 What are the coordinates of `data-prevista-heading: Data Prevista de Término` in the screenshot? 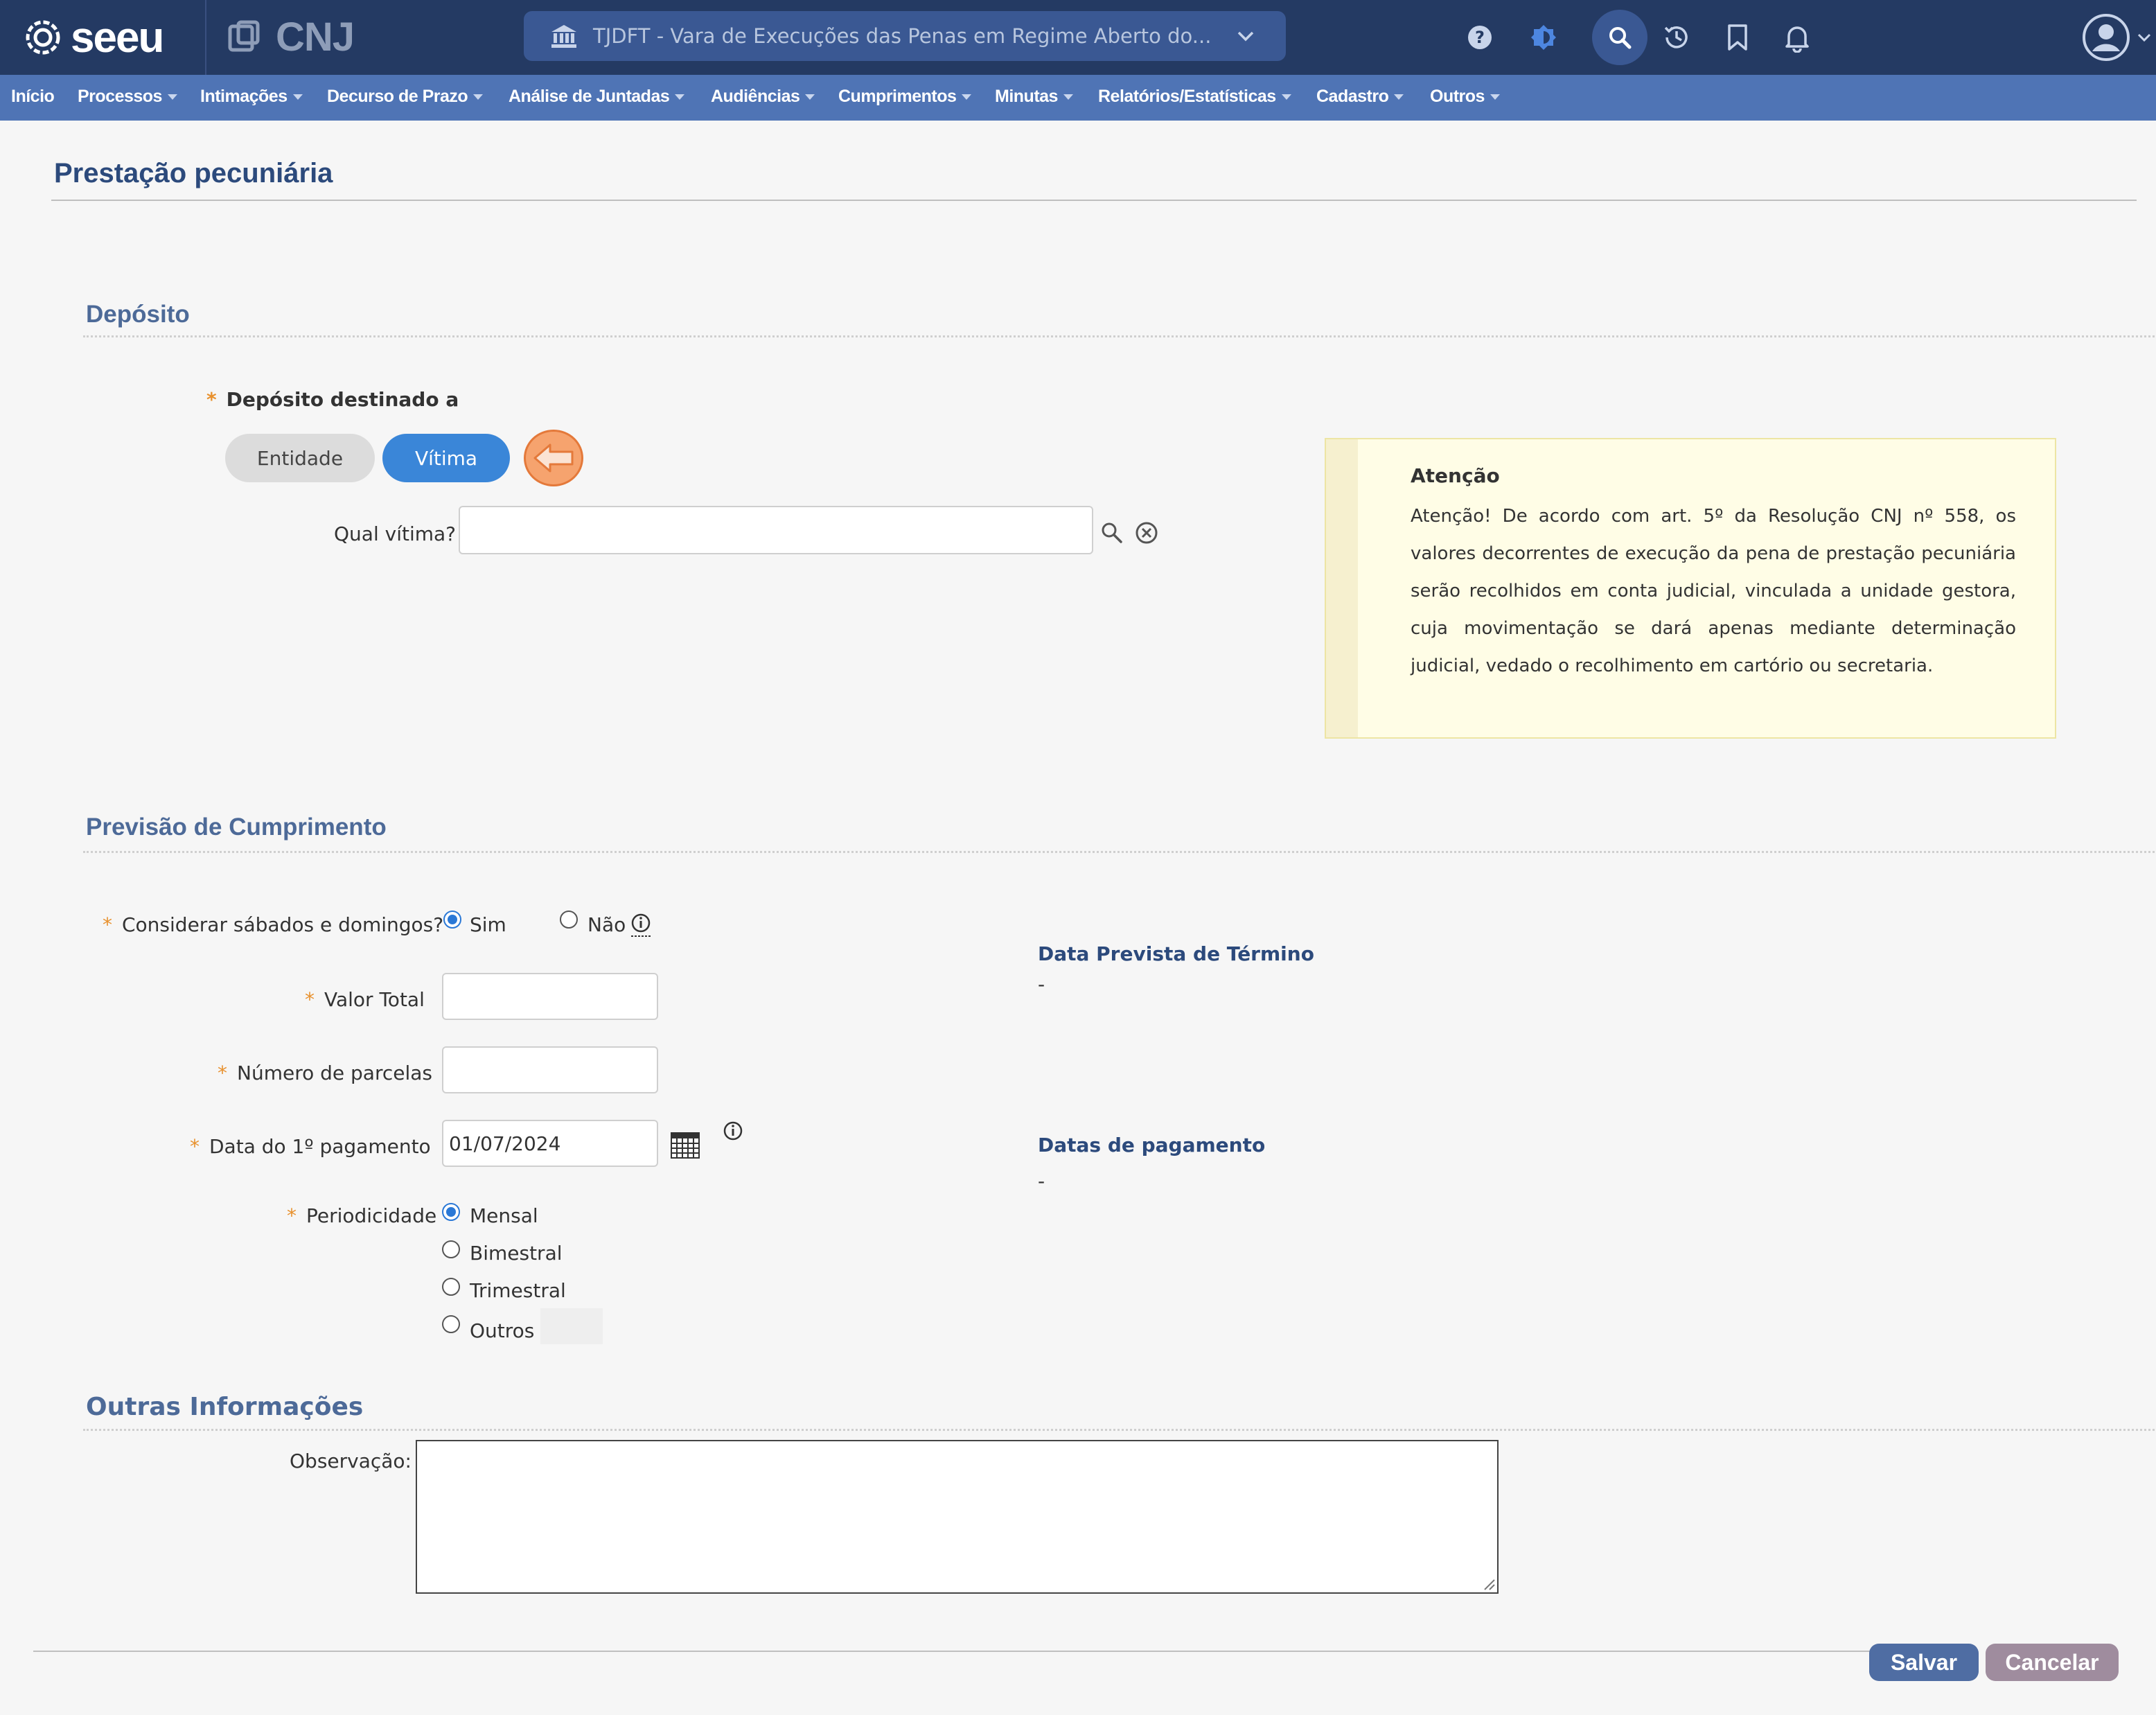 It's located at (1176, 954).